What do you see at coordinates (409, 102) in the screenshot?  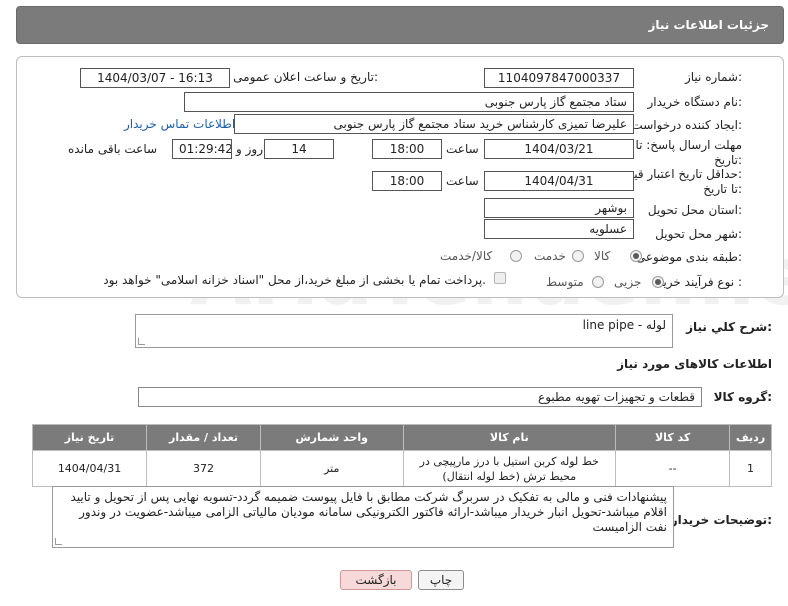 I see `buyer-org-field: ستاد مجتمع گاز پارس جنوبی` at bounding box center [409, 102].